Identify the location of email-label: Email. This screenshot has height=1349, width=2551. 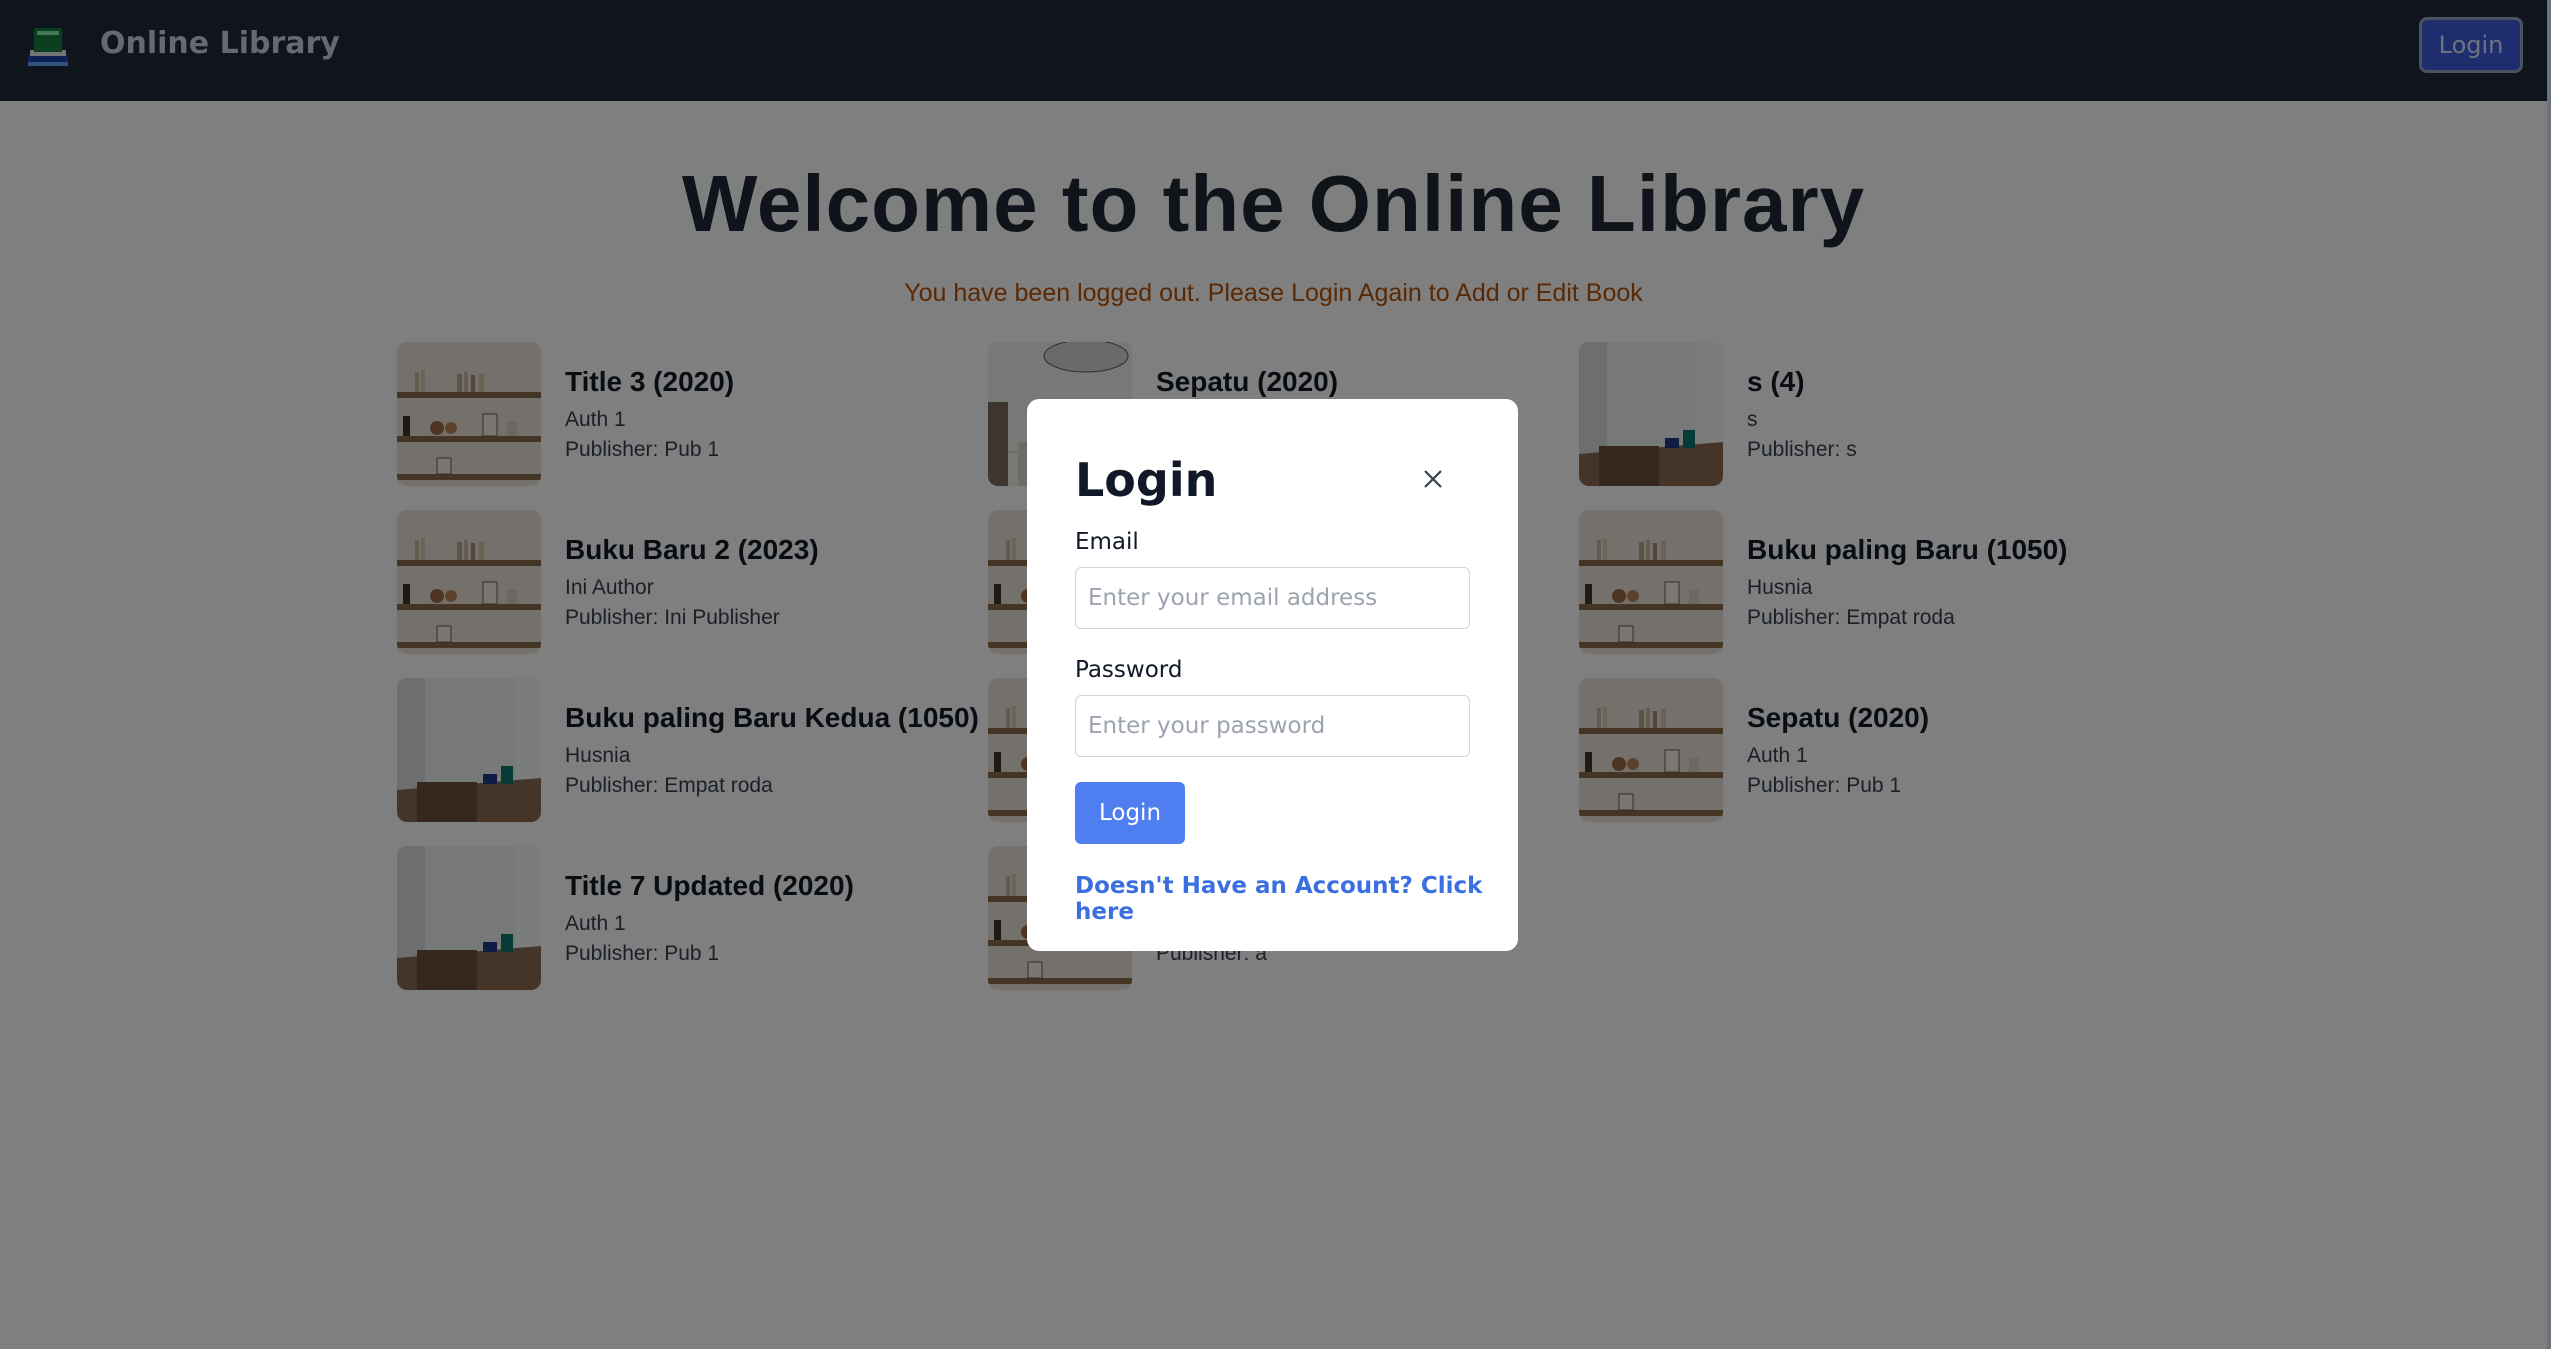
(1107, 542).